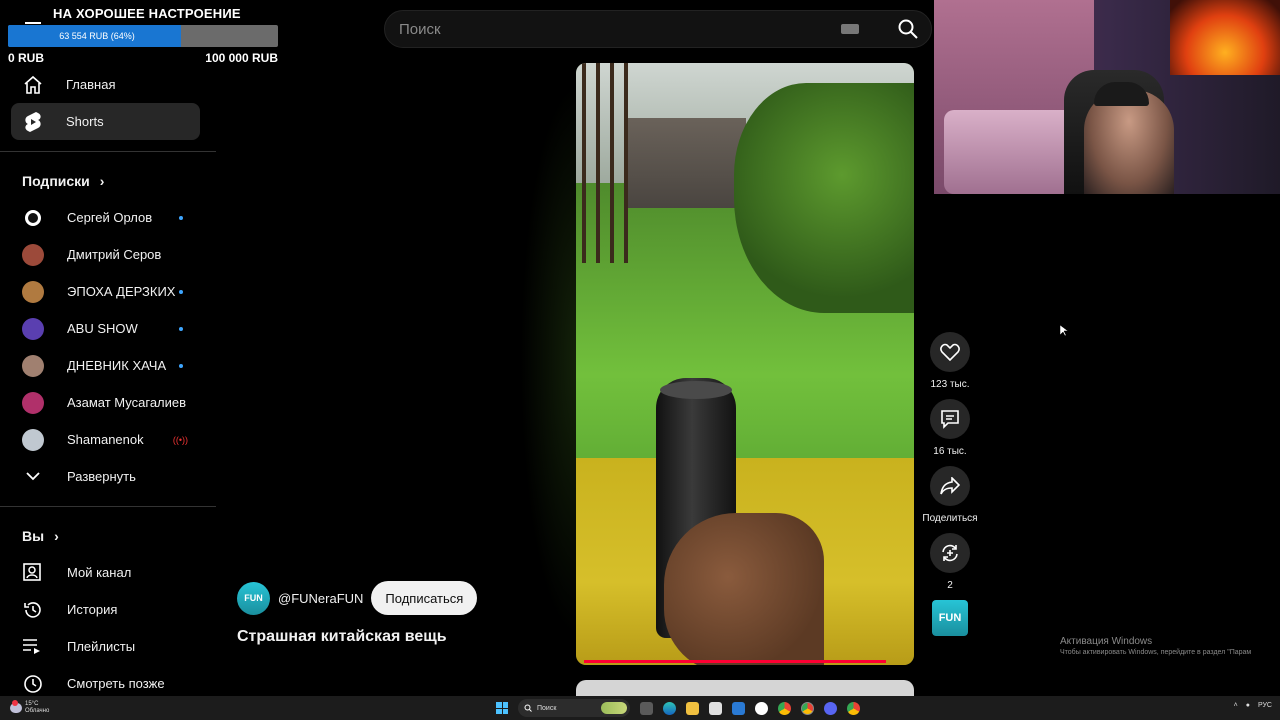 The height and width of the screenshot is (720, 1280). I want to click on microphone-icon: ●, so click(1248, 705).